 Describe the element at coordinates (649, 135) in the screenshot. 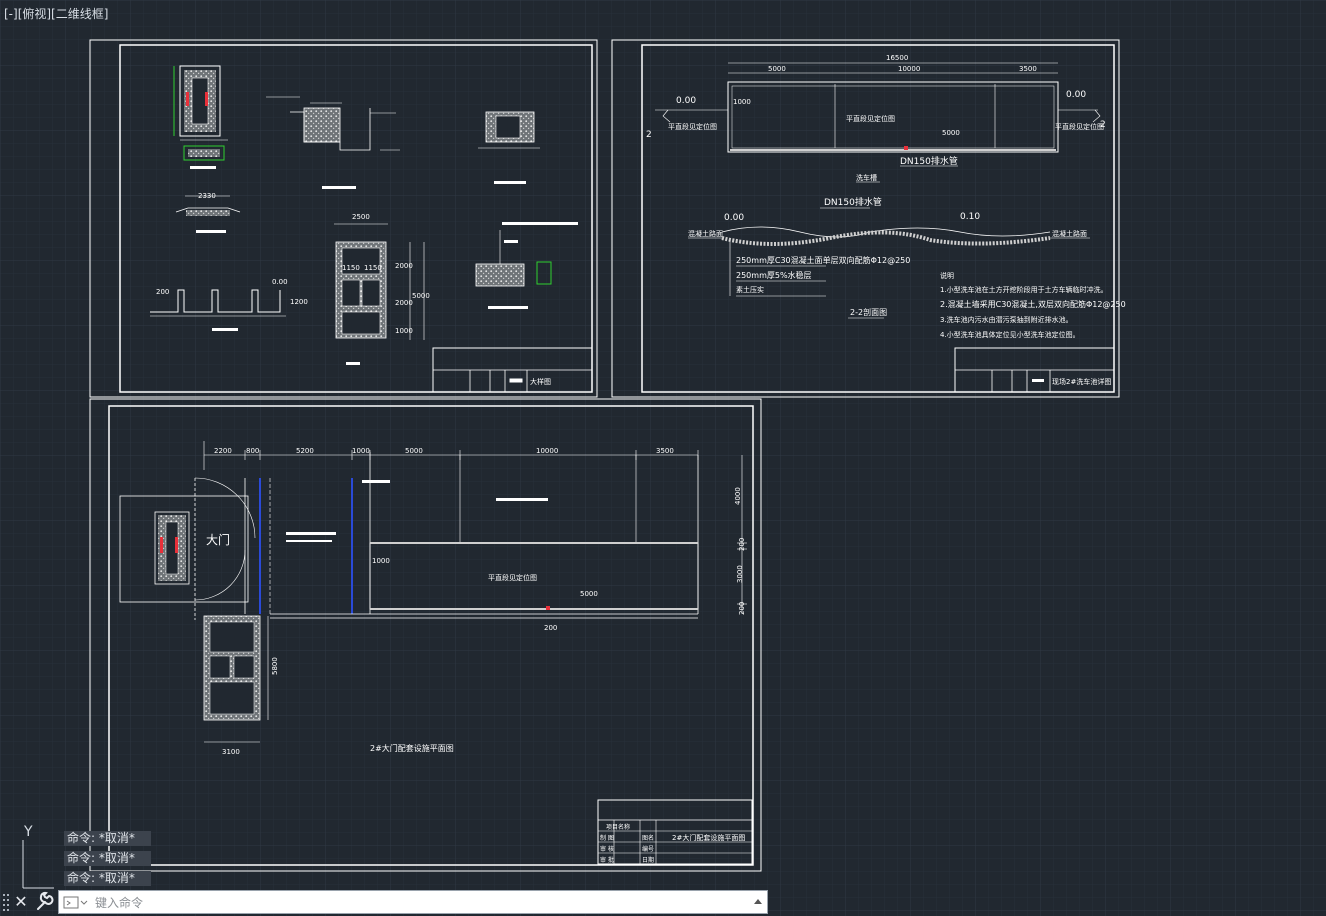

I see `section-mark-left: 2` at that location.